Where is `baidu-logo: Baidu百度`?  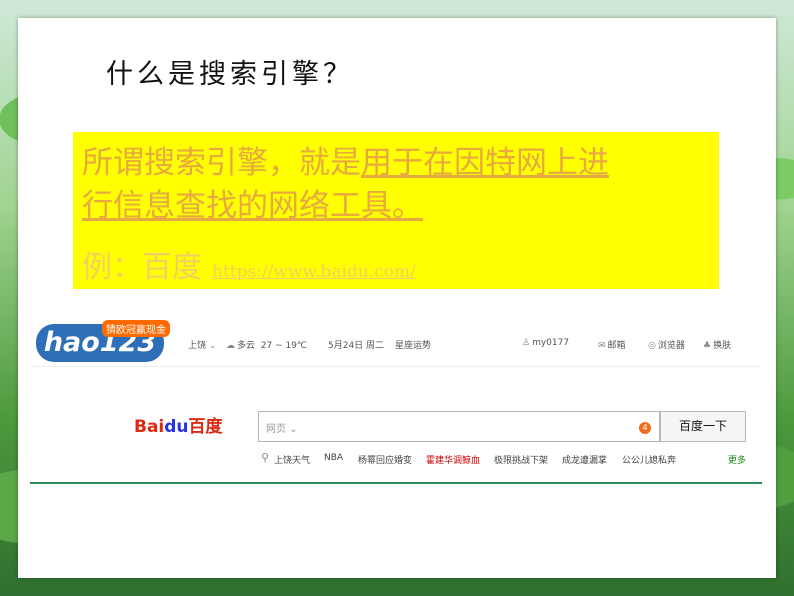 baidu-logo: Baidu百度 is located at coordinates (178, 424).